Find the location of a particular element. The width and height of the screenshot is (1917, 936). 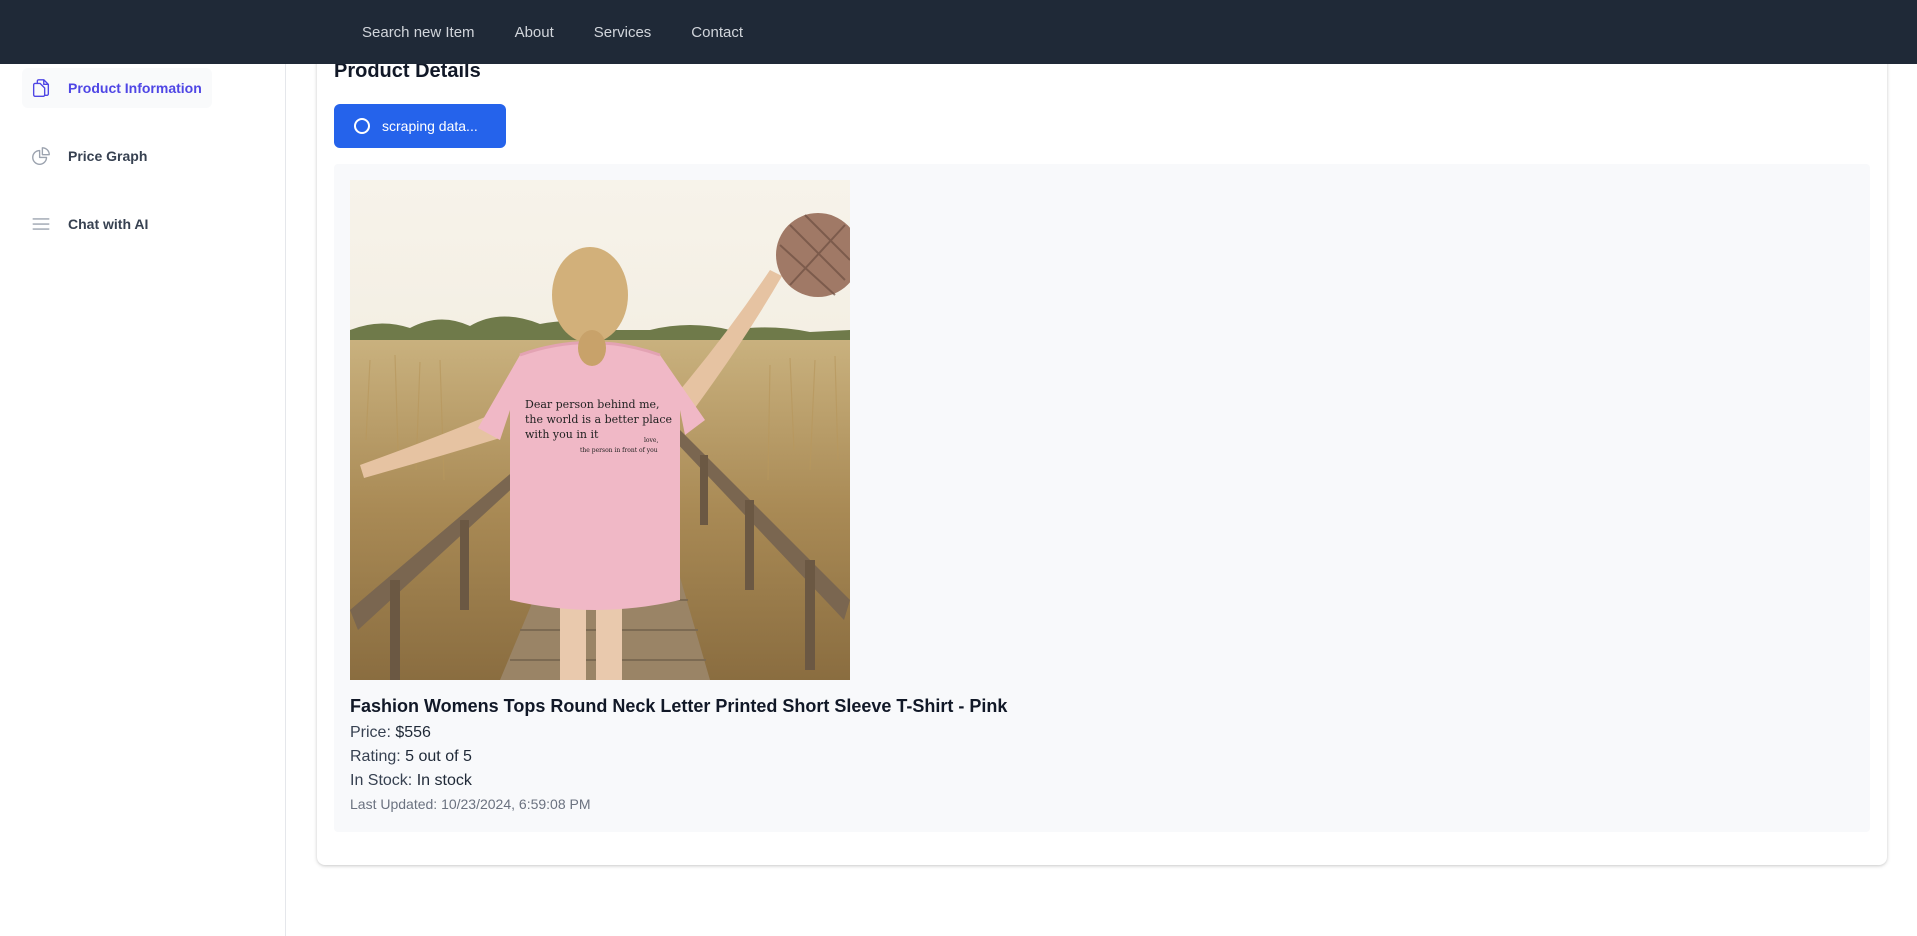

sidebar-item-label: Product Information is located at coordinates (135, 88).